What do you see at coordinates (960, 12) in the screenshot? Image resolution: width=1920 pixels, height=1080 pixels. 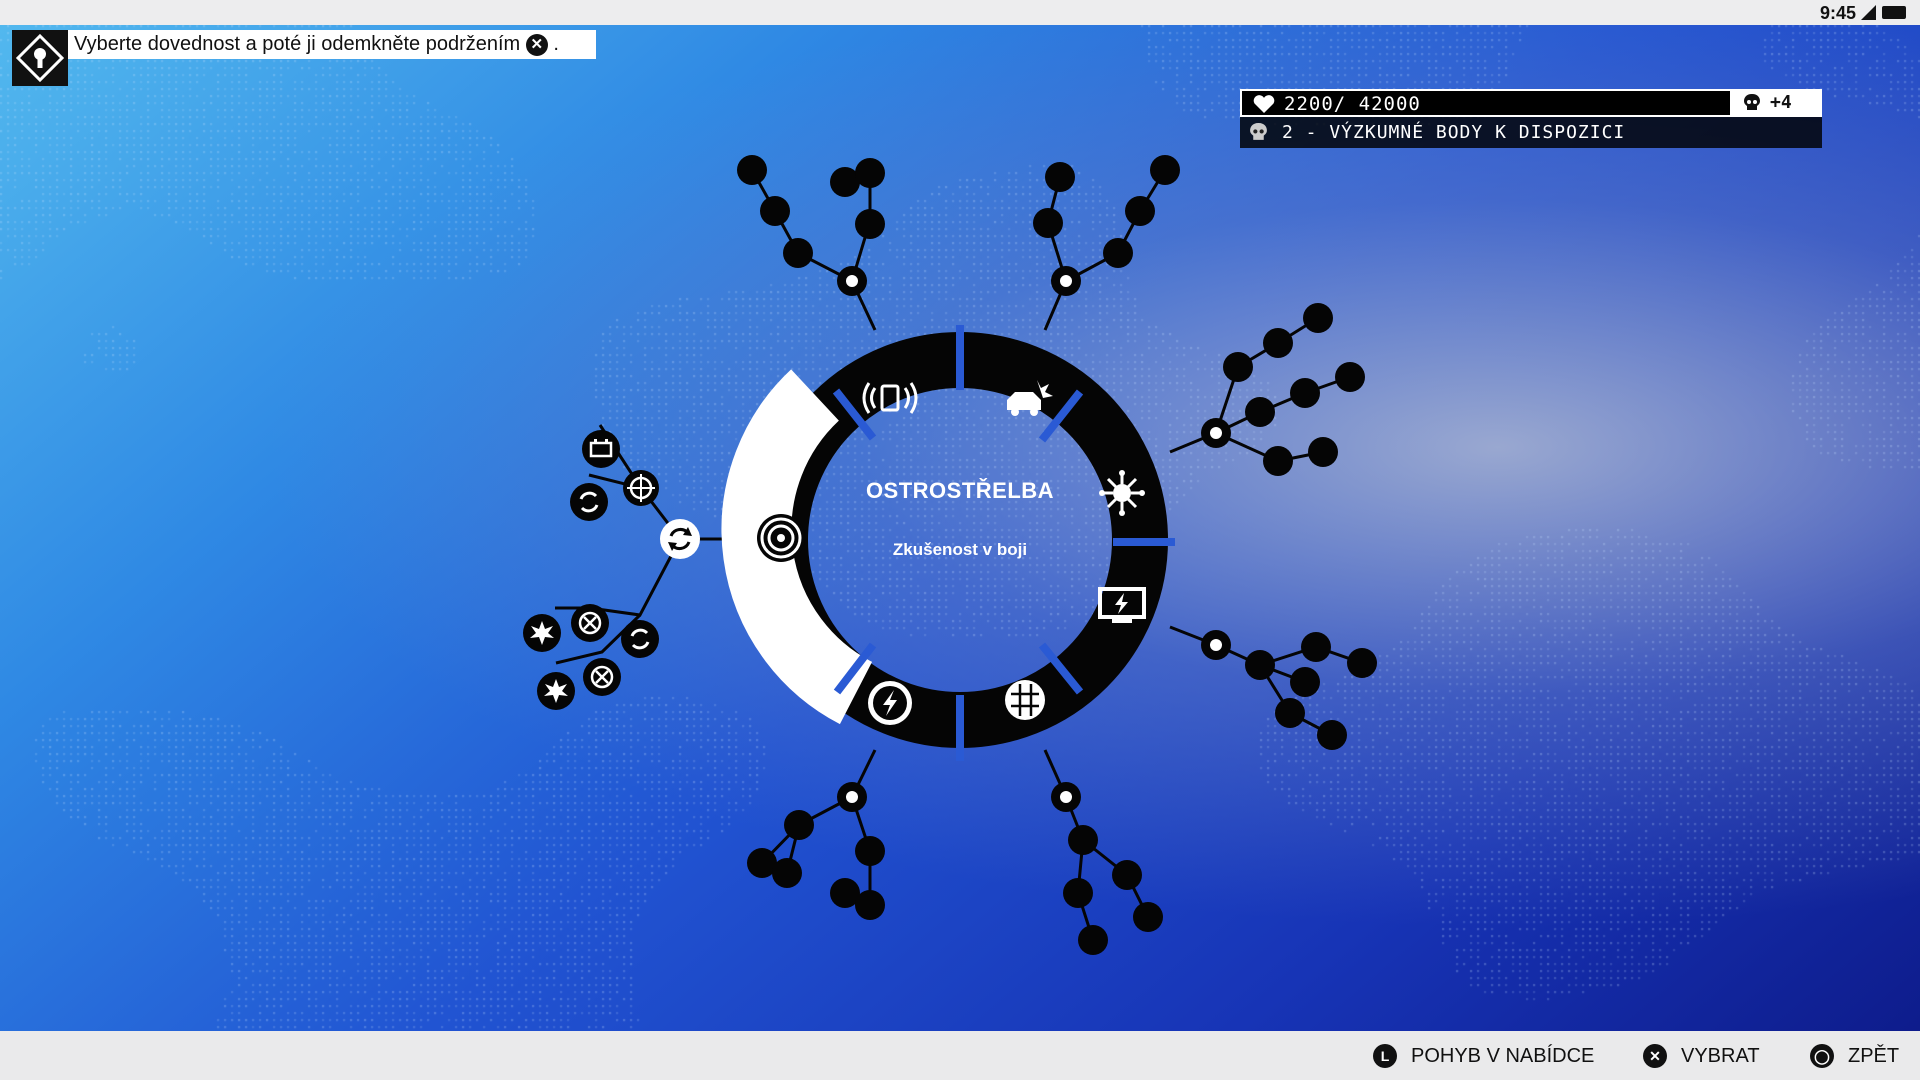 I see `status-bar: 9:45` at bounding box center [960, 12].